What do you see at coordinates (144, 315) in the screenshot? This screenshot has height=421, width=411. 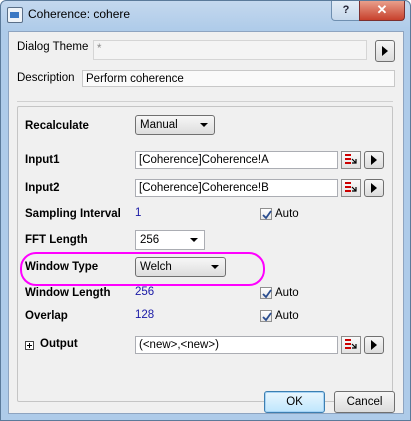 I see `overlap-value: 128` at bounding box center [144, 315].